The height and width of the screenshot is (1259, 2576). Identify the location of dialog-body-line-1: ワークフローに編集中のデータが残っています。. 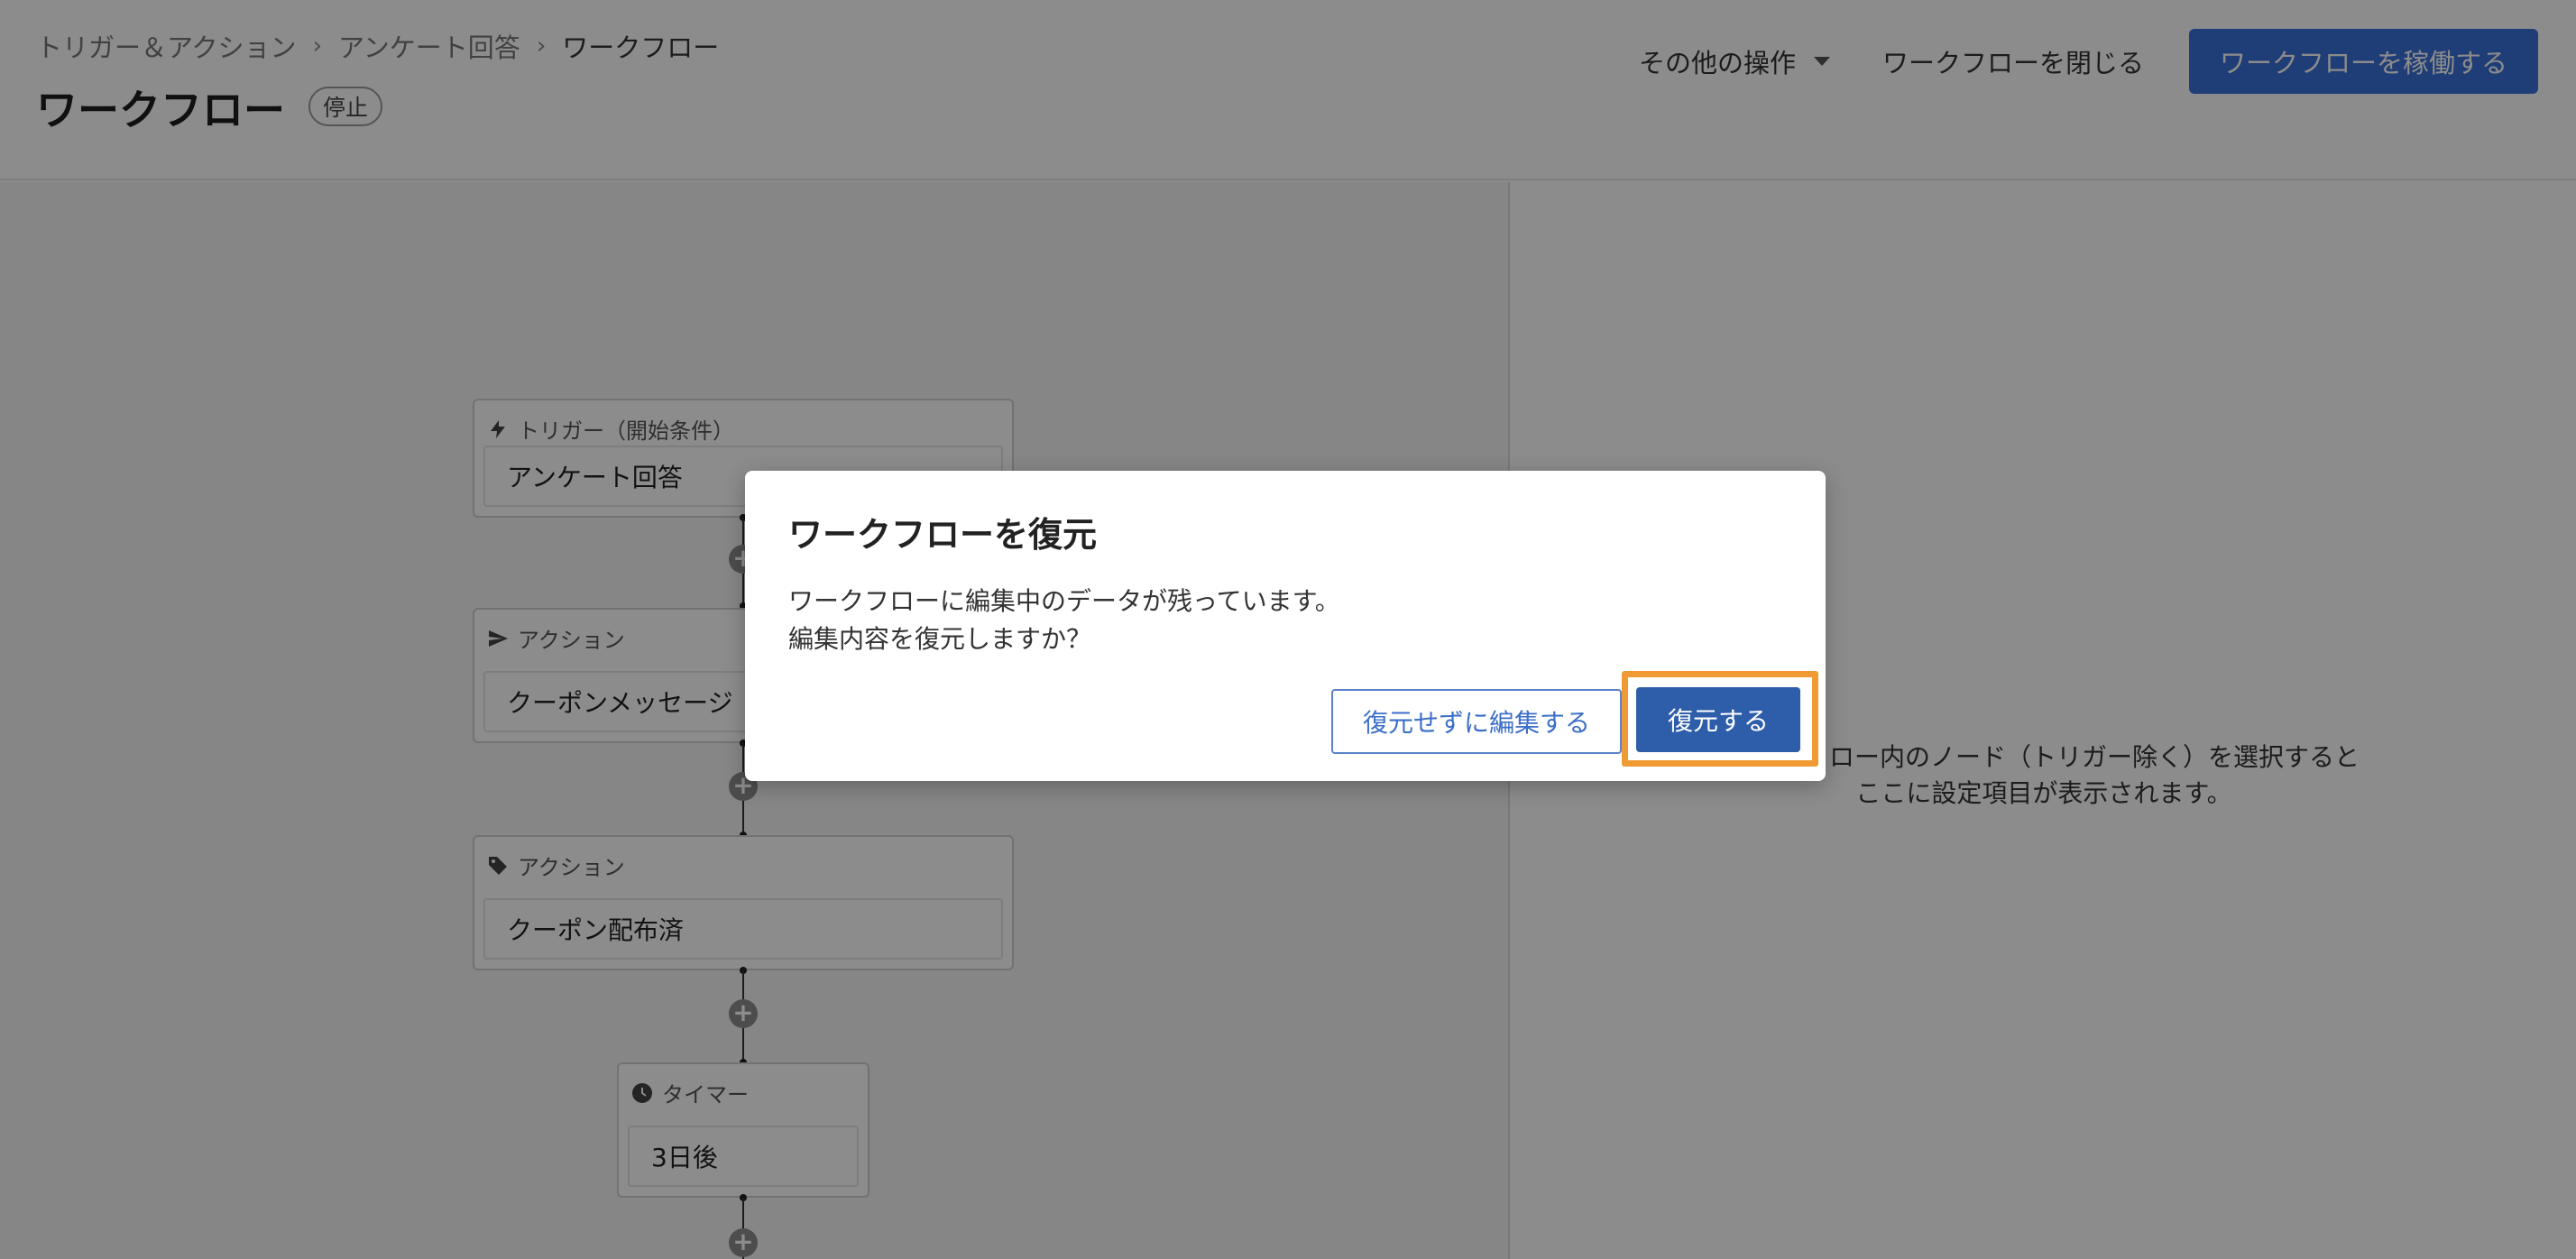
(1064, 601).